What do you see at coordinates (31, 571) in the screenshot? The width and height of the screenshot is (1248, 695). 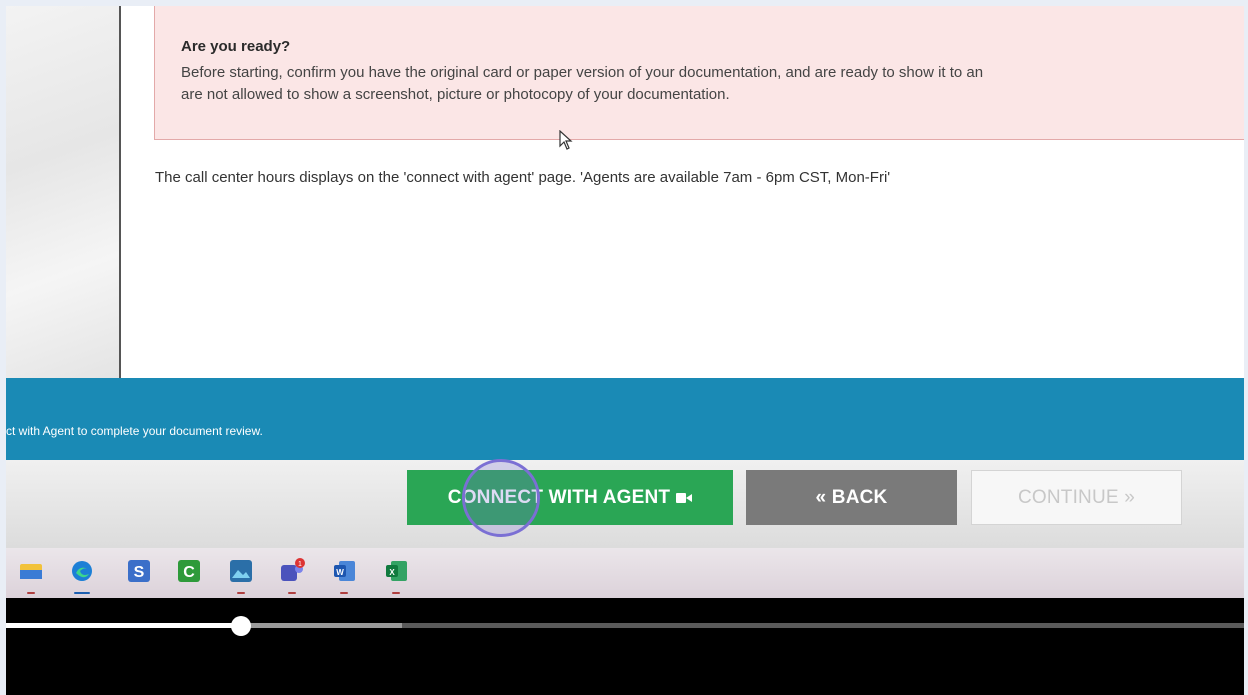 I see `file-explorer-icon` at bounding box center [31, 571].